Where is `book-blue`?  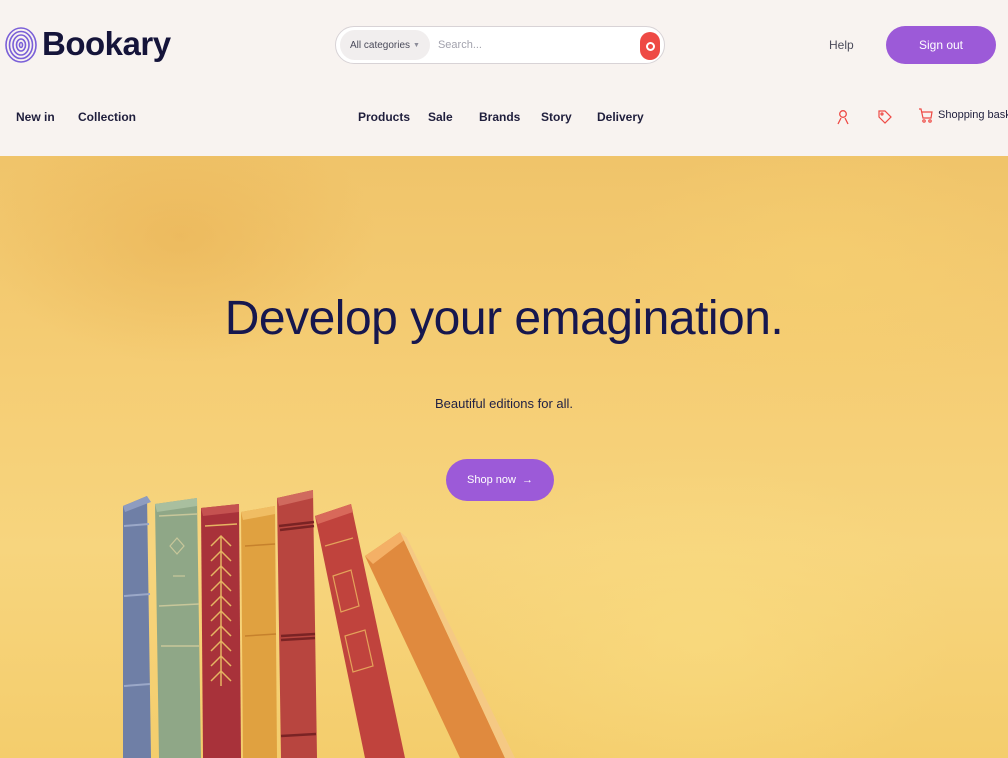
book-blue is located at coordinates (137, 627).